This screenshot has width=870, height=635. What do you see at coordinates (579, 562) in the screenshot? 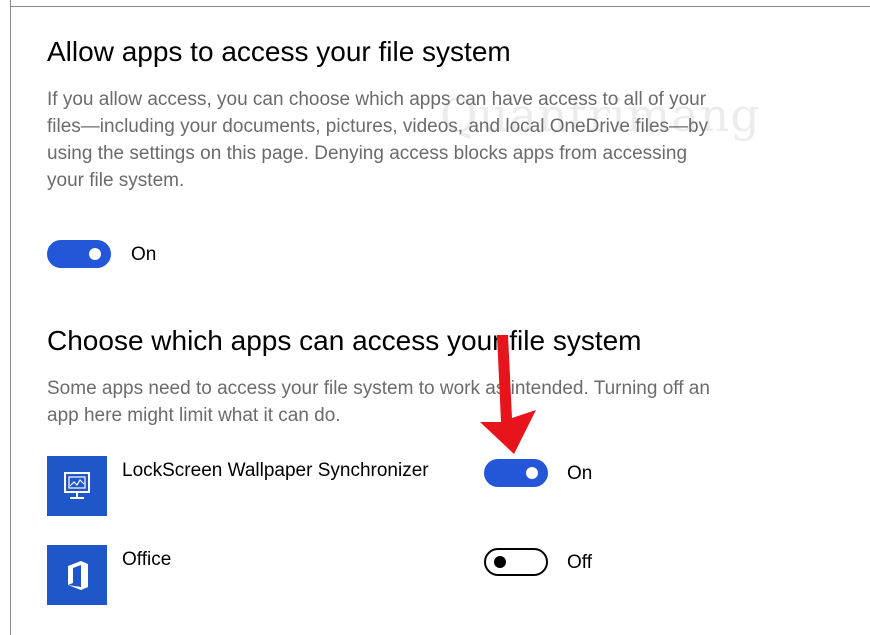
I see `office-app-toggle-label: Off` at bounding box center [579, 562].